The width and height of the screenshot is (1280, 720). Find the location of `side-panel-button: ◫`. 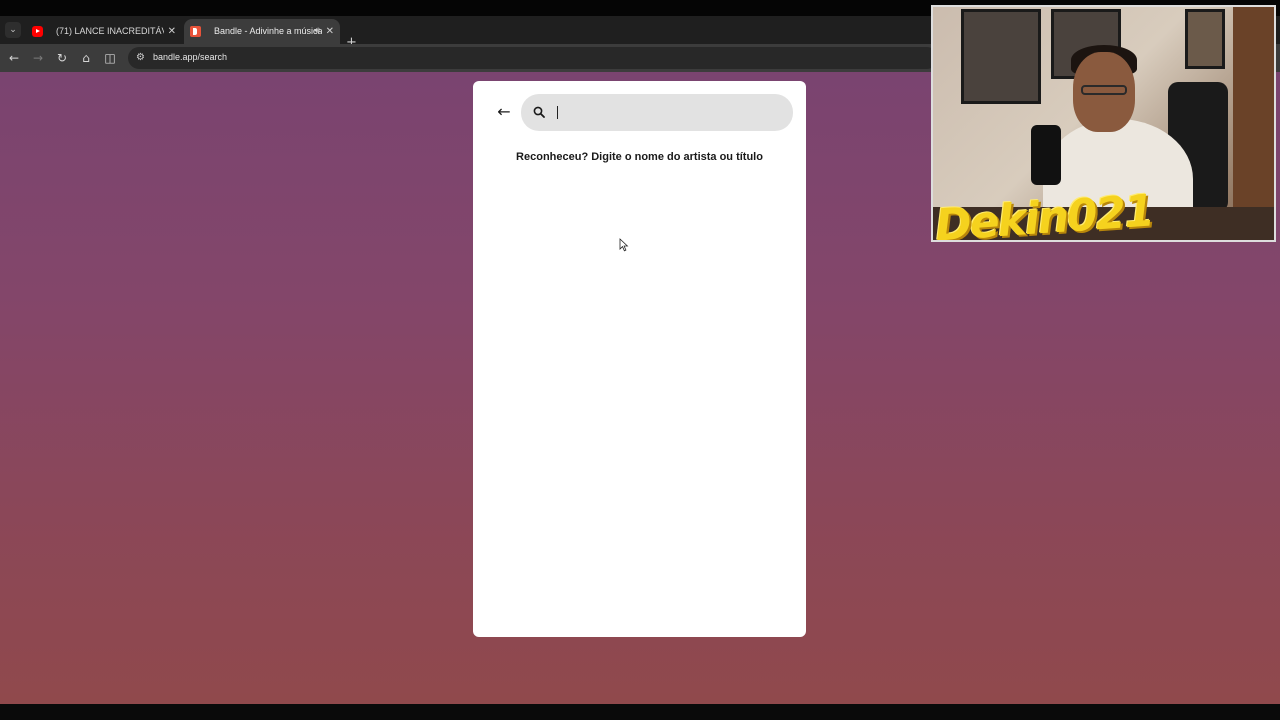

side-panel-button: ◫ is located at coordinates (110, 58).